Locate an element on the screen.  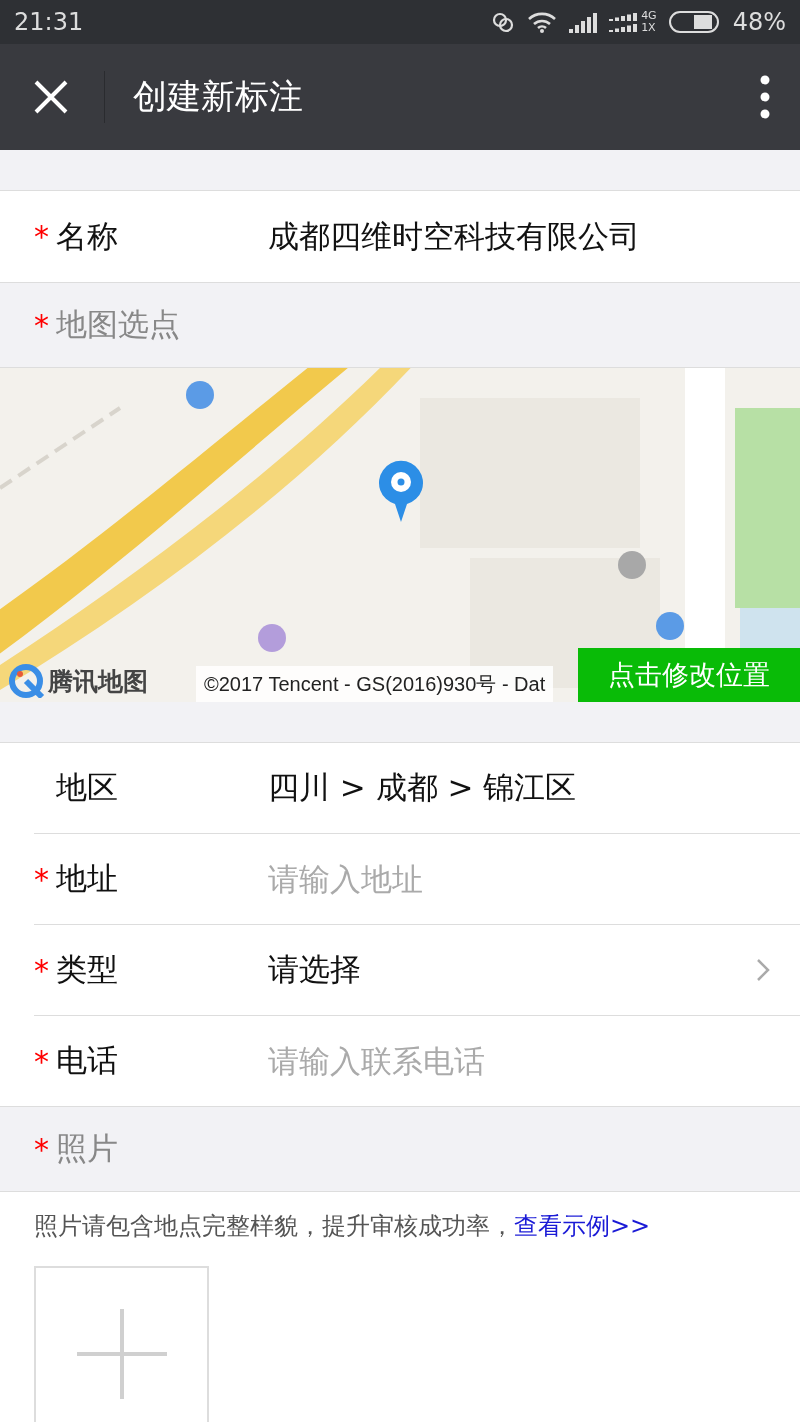
field-label: 地图选点 is located at coordinates (118, 324).